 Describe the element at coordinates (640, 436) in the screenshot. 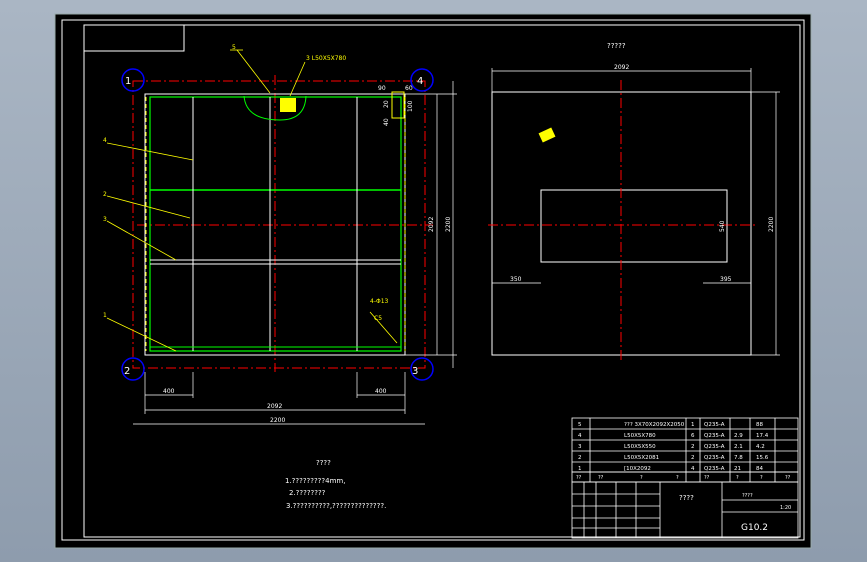

I see `bom-cell-name: L50X5X780` at that location.